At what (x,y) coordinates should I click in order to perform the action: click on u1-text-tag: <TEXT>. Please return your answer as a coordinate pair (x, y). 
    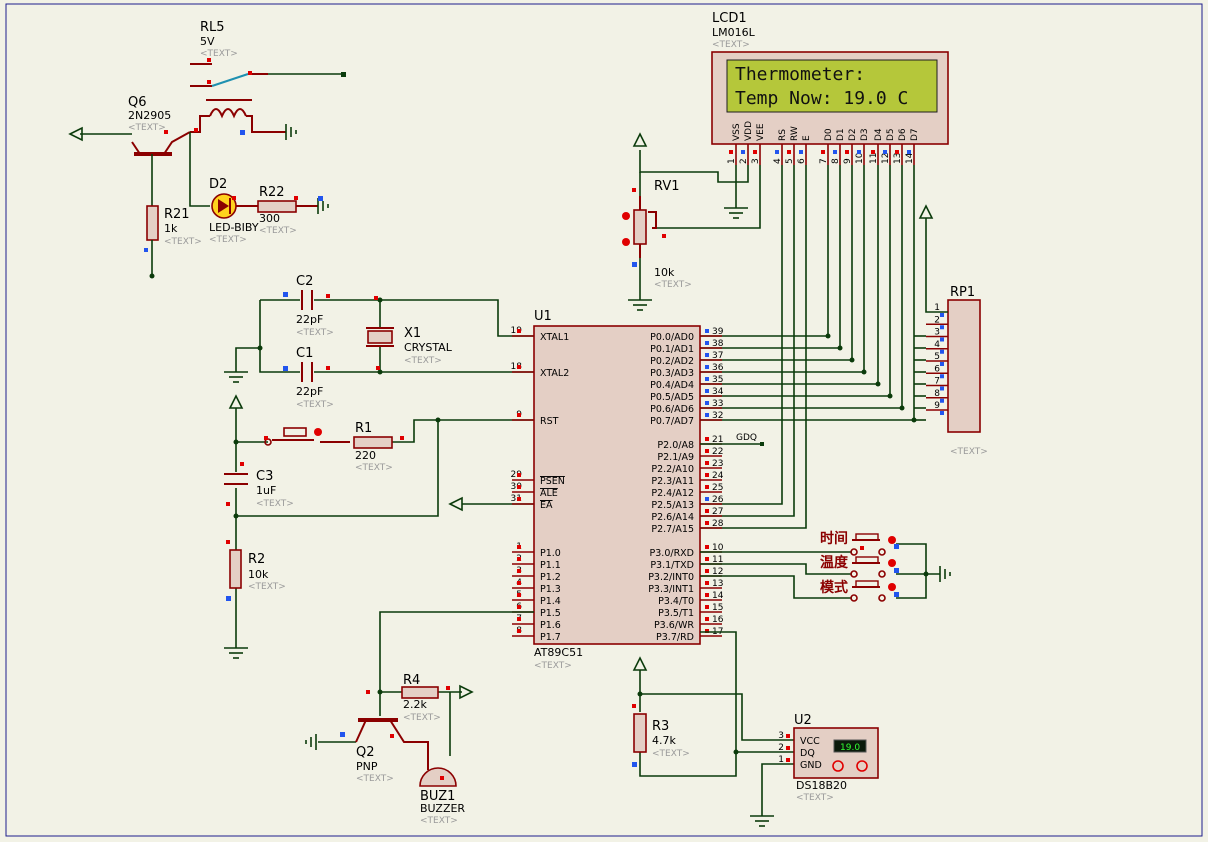
    Looking at the image, I should click on (553, 666).